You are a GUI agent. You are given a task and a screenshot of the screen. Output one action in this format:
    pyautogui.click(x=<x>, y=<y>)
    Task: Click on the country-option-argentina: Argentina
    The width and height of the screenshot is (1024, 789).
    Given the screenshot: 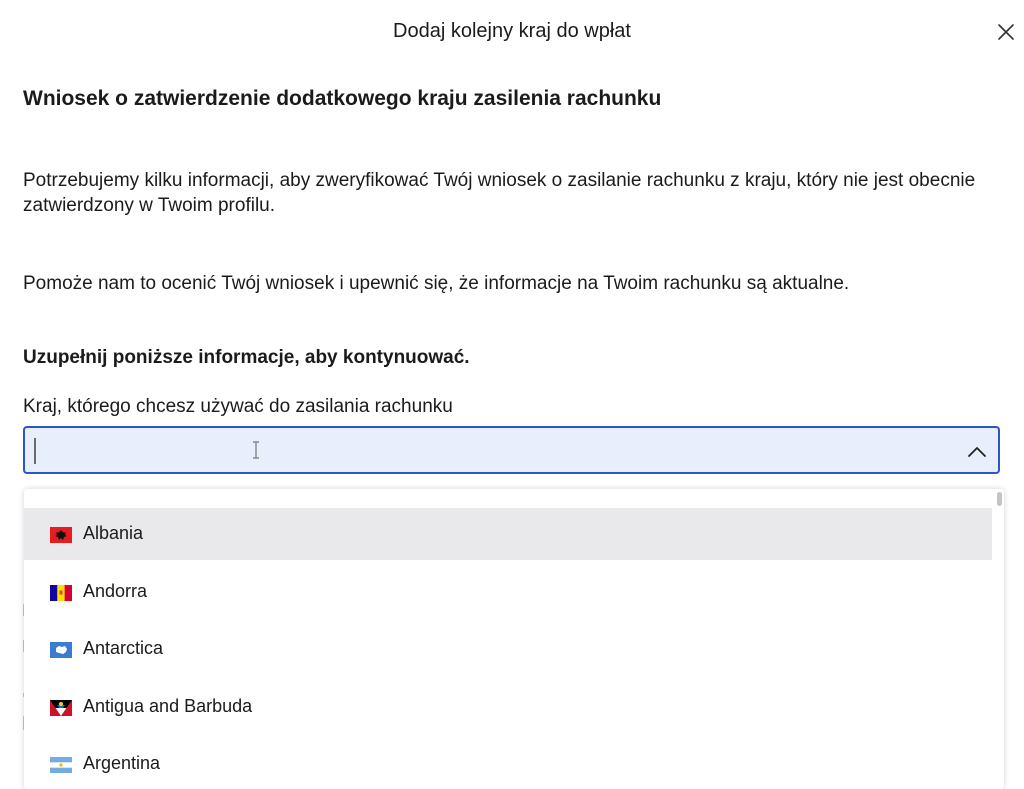 What is the action you would take?
    pyautogui.click(x=508, y=763)
    